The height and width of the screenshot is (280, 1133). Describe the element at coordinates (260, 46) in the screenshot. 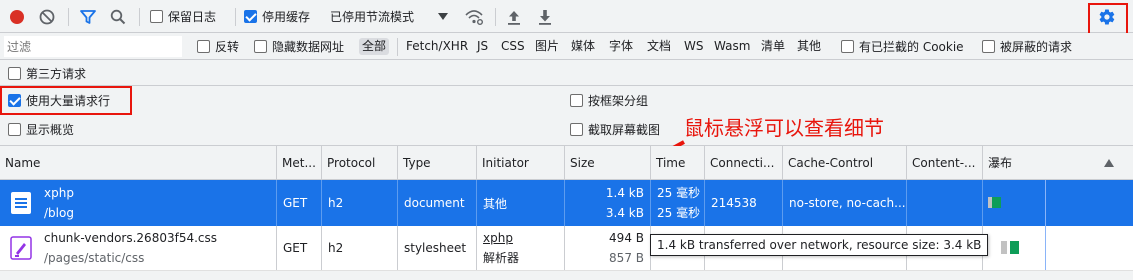

I see `hide-data-urls-check` at that location.